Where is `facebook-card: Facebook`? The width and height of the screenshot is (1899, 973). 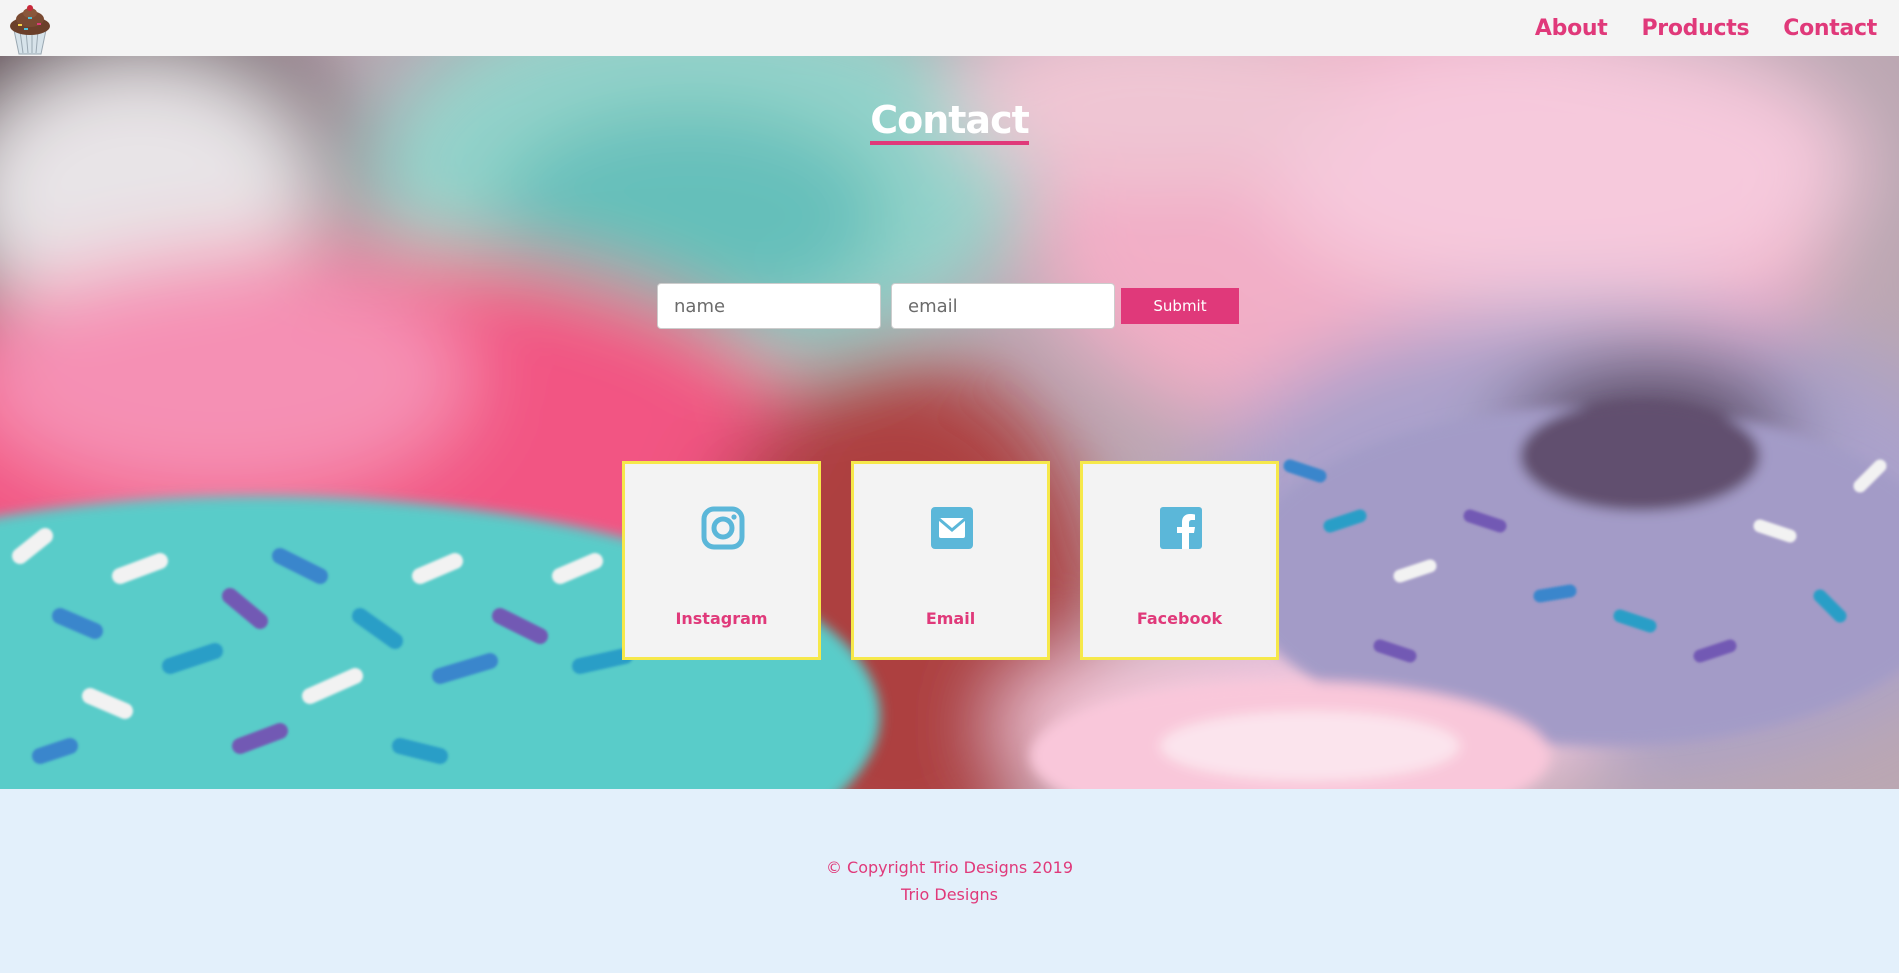
facebook-card: Facebook is located at coordinates (1179, 560).